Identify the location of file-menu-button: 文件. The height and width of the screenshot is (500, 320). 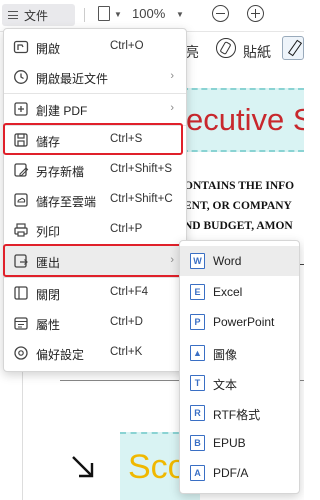
(38, 15).